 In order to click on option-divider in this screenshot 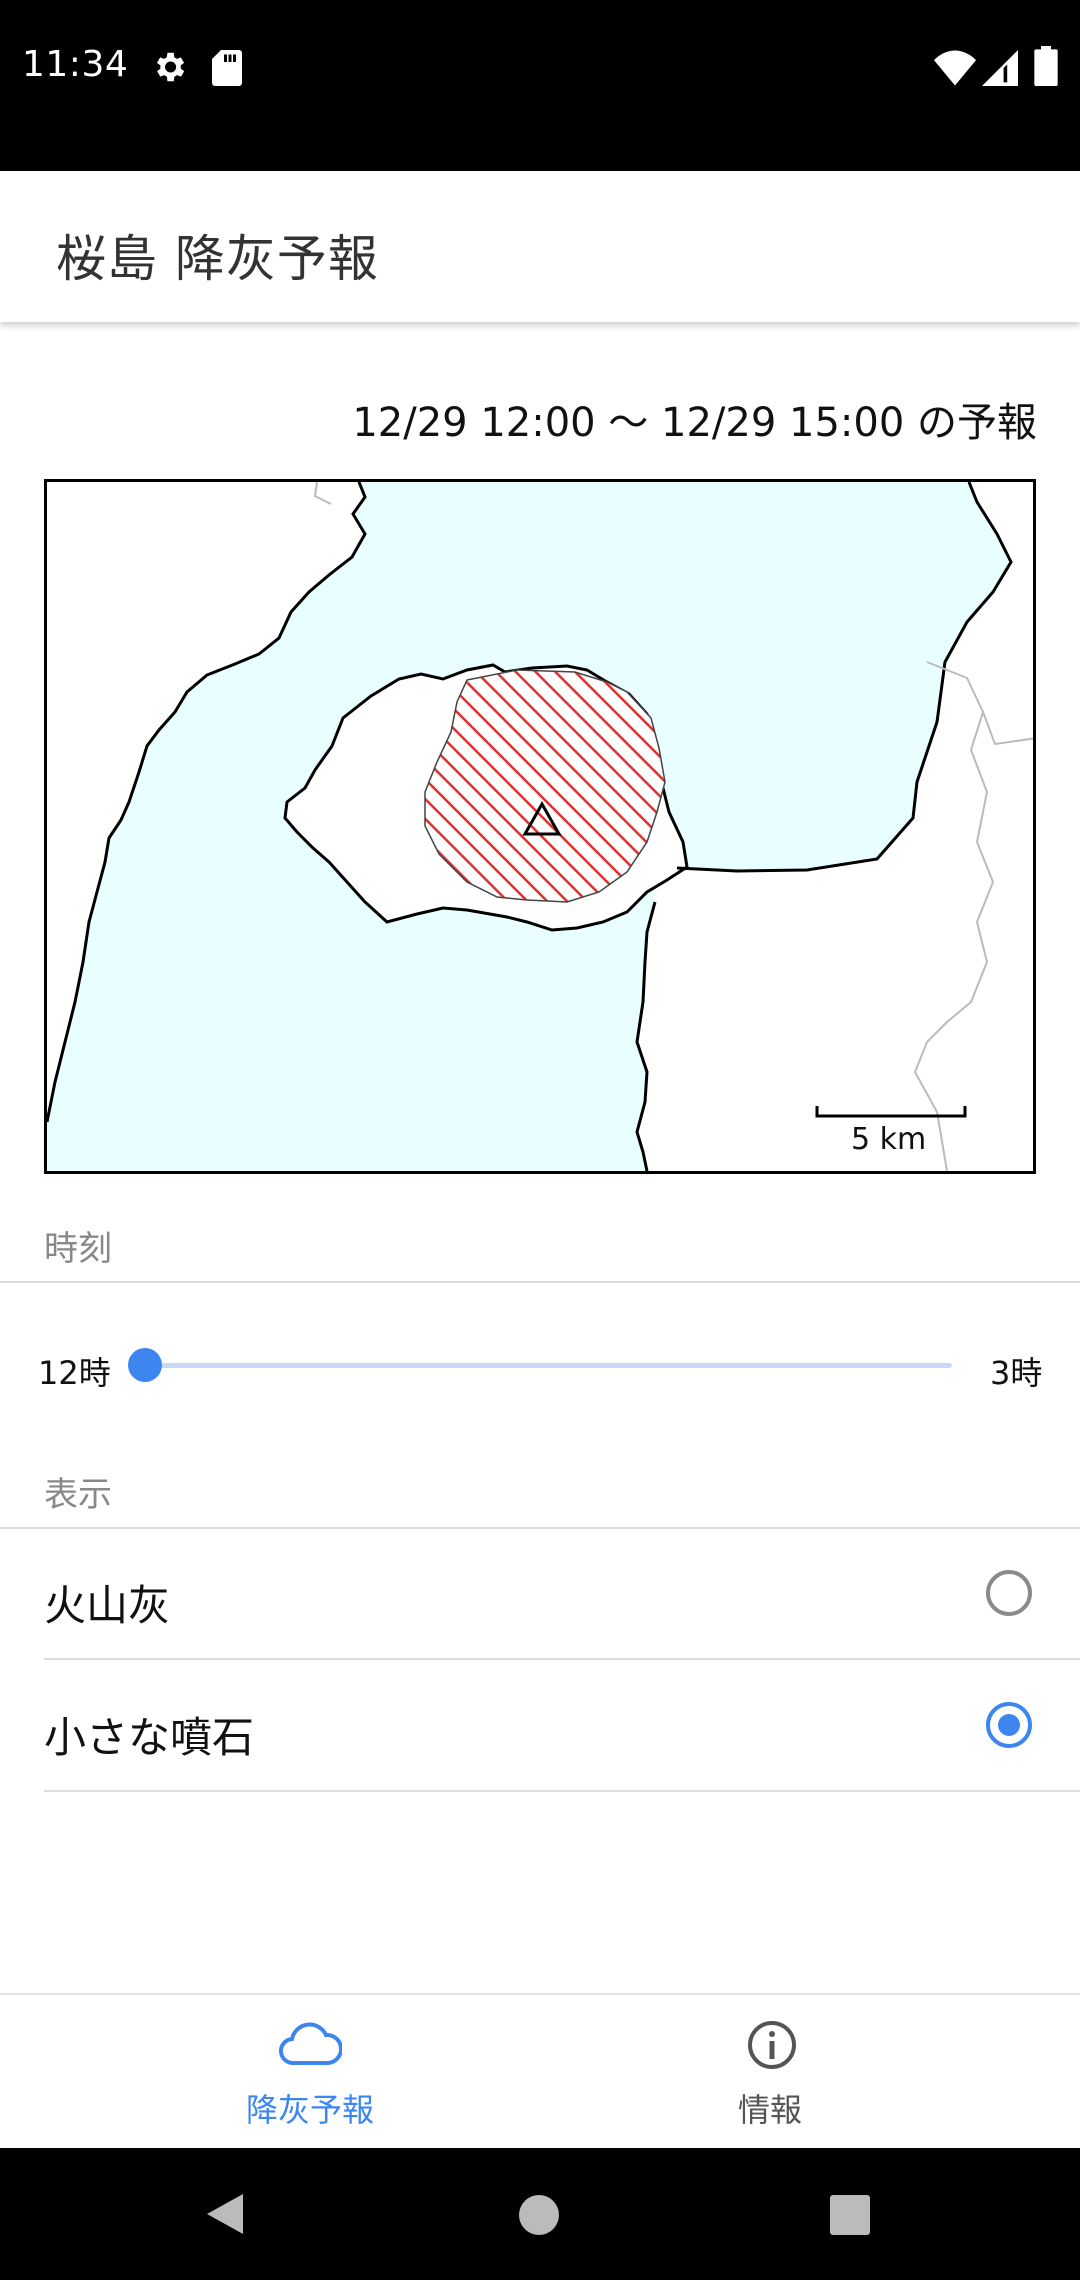, I will do `click(562, 1791)`.